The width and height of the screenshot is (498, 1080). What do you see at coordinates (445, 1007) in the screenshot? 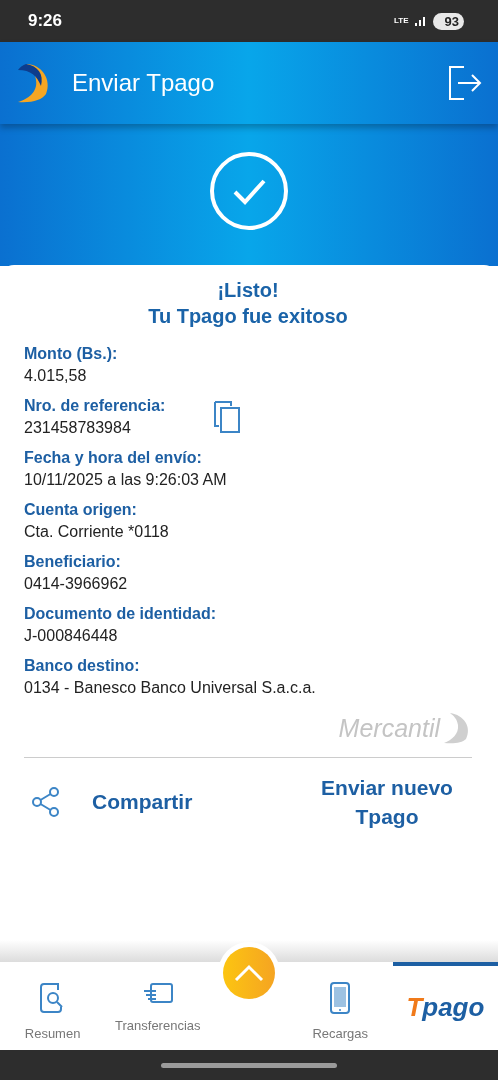
I see `tpago-logo: Tpago` at bounding box center [445, 1007].